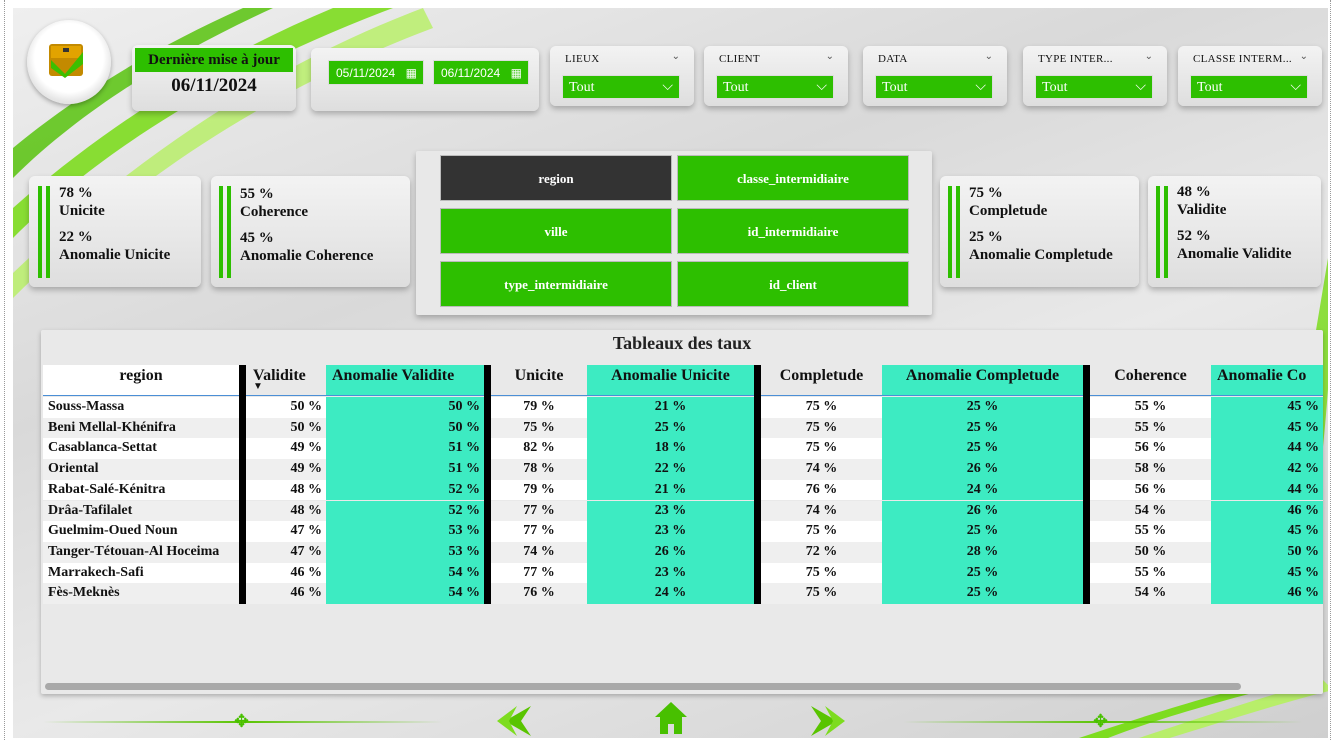 The height and width of the screenshot is (740, 1335). What do you see at coordinates (257, 194) in the screenshot?
I see `kpi-coherence-value: 55 %` at bounding box center [257, 194].